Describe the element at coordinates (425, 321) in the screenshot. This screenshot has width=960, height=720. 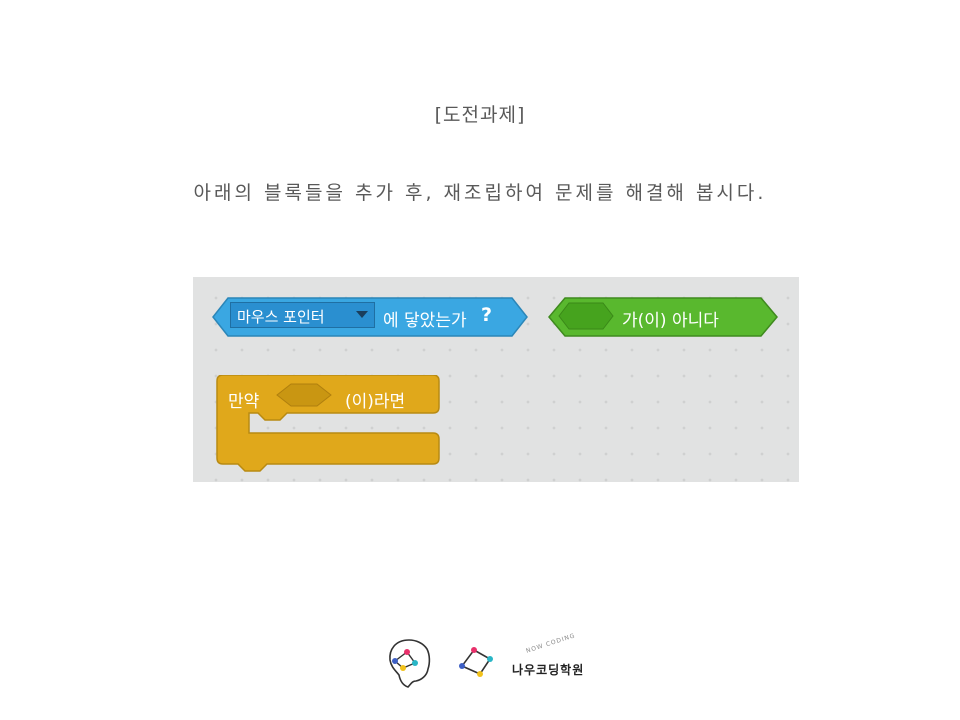
I see `touching-suffix: 에 닿았는가` at that location.